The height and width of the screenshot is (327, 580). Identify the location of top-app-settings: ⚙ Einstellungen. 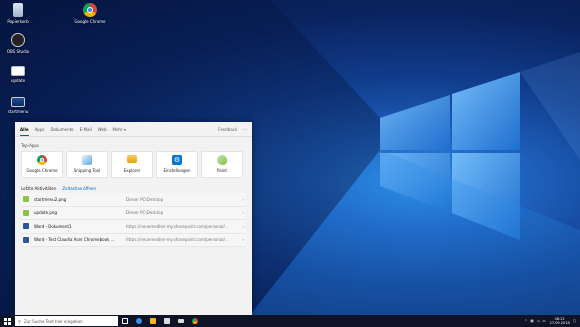
(177, 164).